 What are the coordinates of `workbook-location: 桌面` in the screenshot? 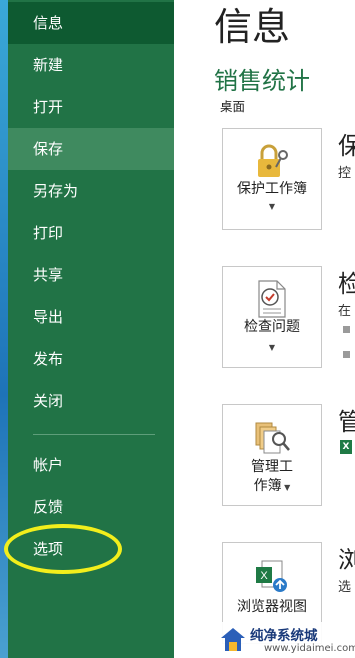 It's located at (233, 106).